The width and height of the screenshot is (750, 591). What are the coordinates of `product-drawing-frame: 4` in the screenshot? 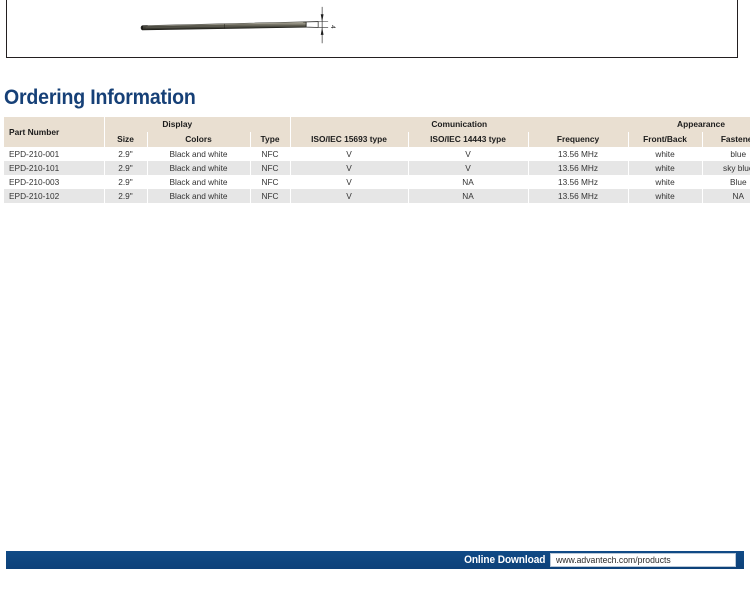 It's located at (372, 29).